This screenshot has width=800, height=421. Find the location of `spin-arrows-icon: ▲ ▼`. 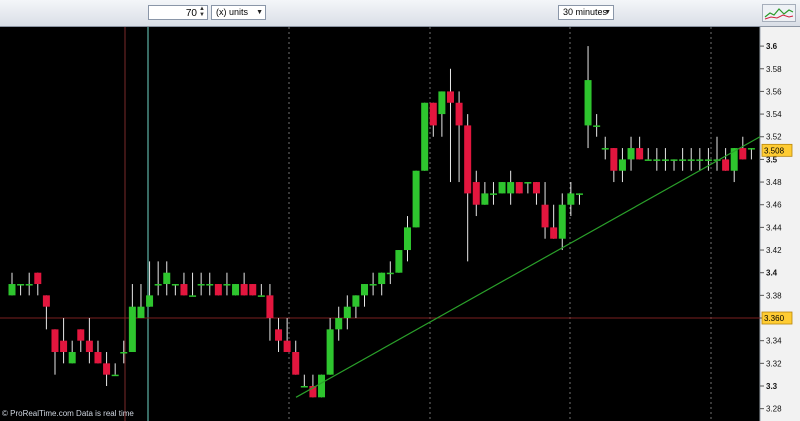

spin-arrows-icon: ▲ ▼ is located at coordinates (202, 12).